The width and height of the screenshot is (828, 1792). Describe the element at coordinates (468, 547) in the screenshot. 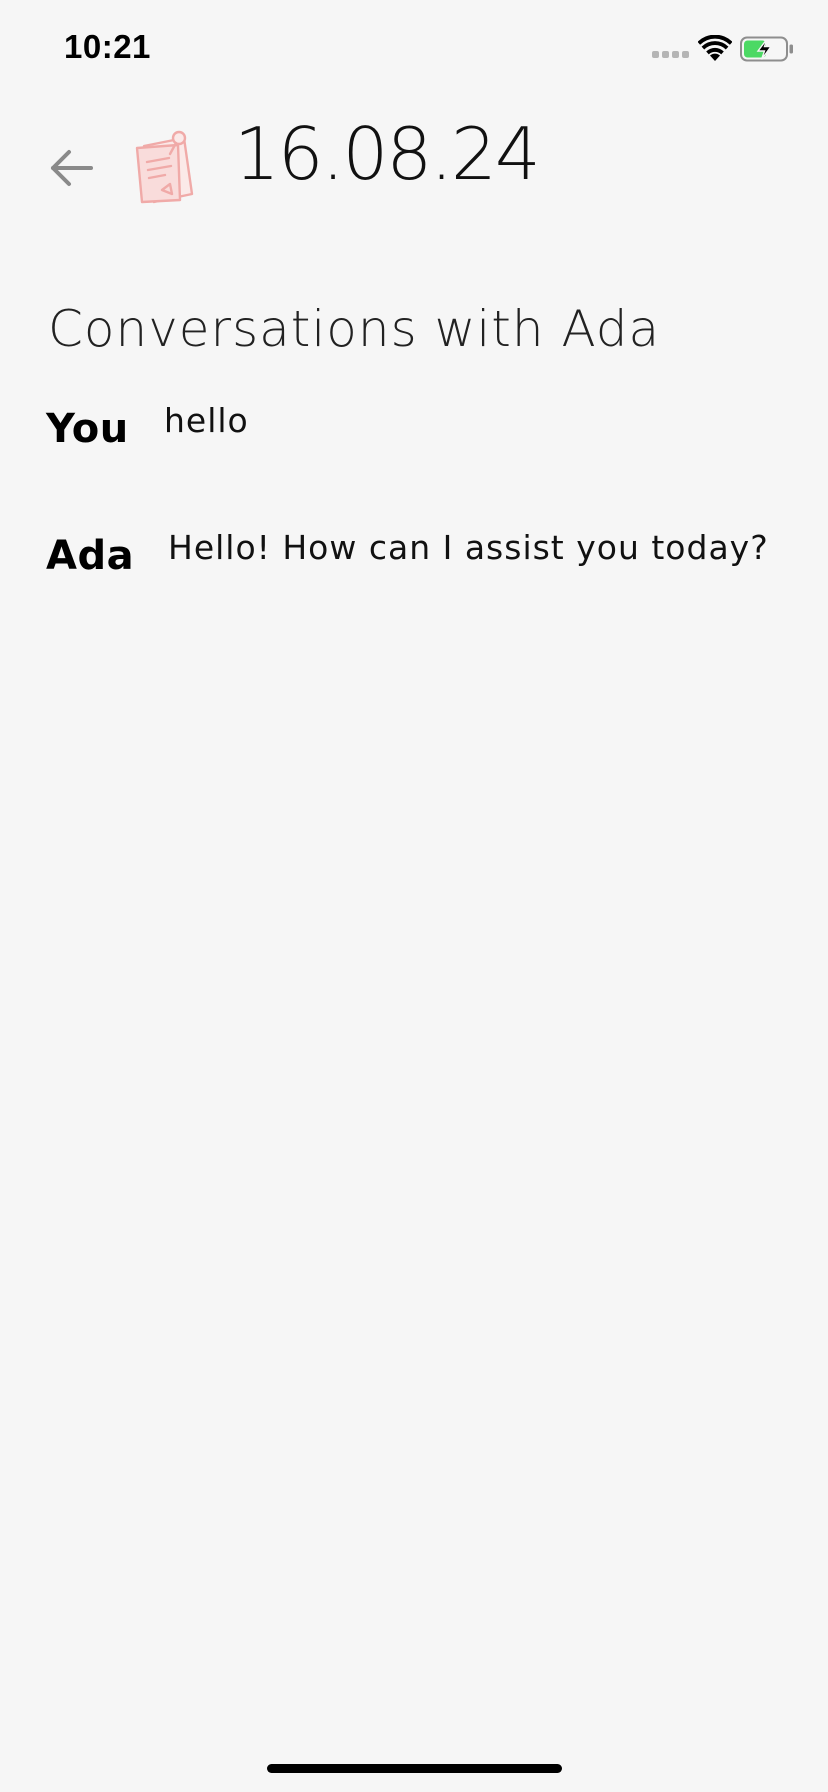

I see `message-text: Hello! How can I assist you today?` at that location.